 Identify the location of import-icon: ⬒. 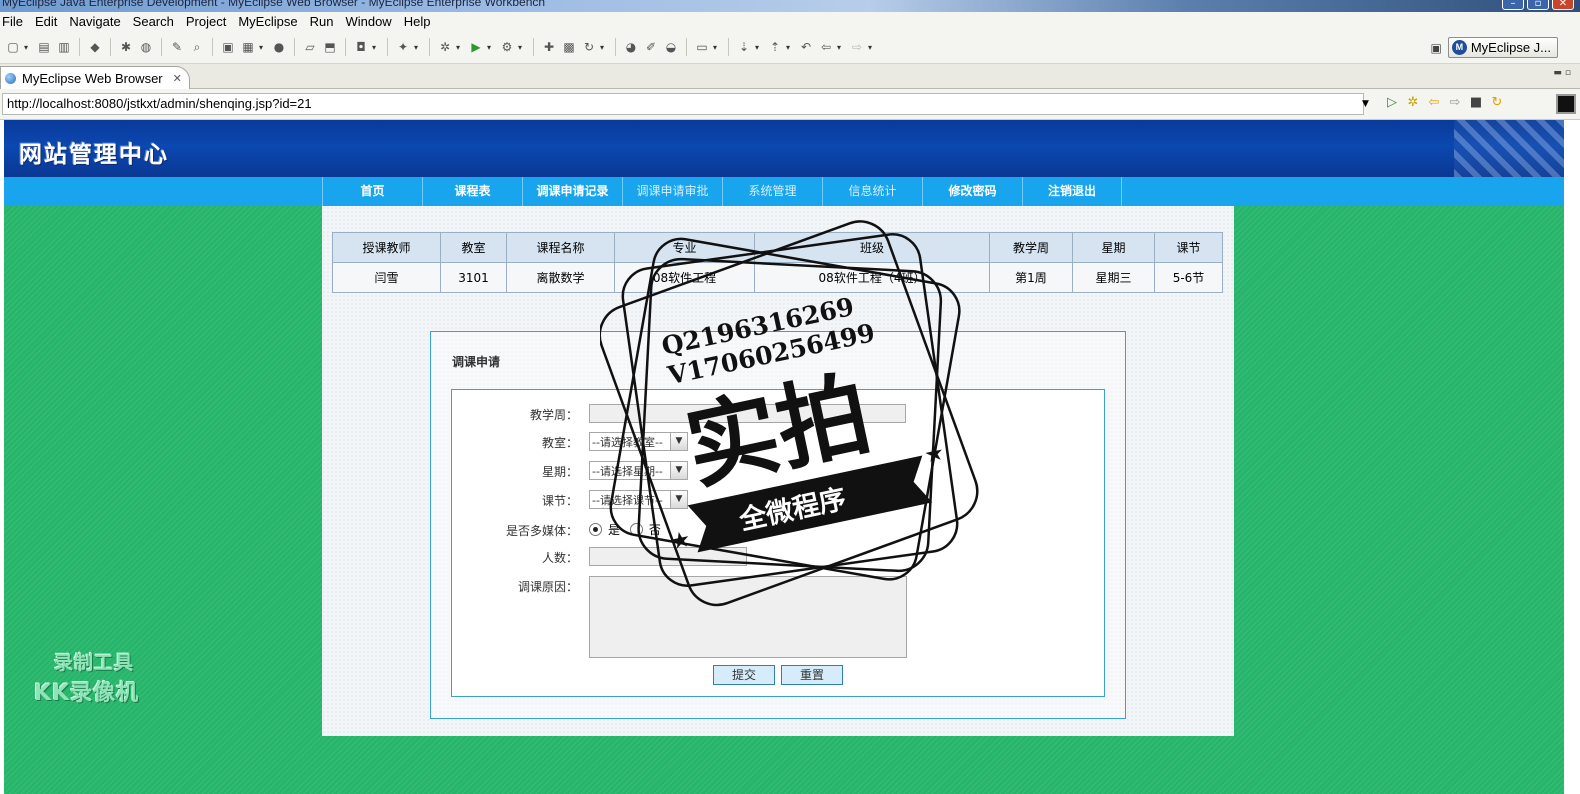
(330, 47).